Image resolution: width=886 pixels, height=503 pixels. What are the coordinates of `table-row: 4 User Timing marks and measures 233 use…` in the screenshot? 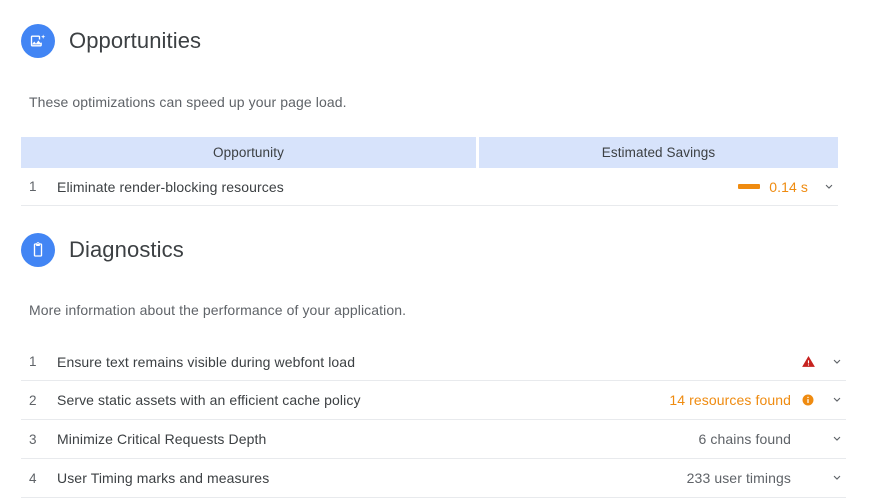 It's located at (433, 478).